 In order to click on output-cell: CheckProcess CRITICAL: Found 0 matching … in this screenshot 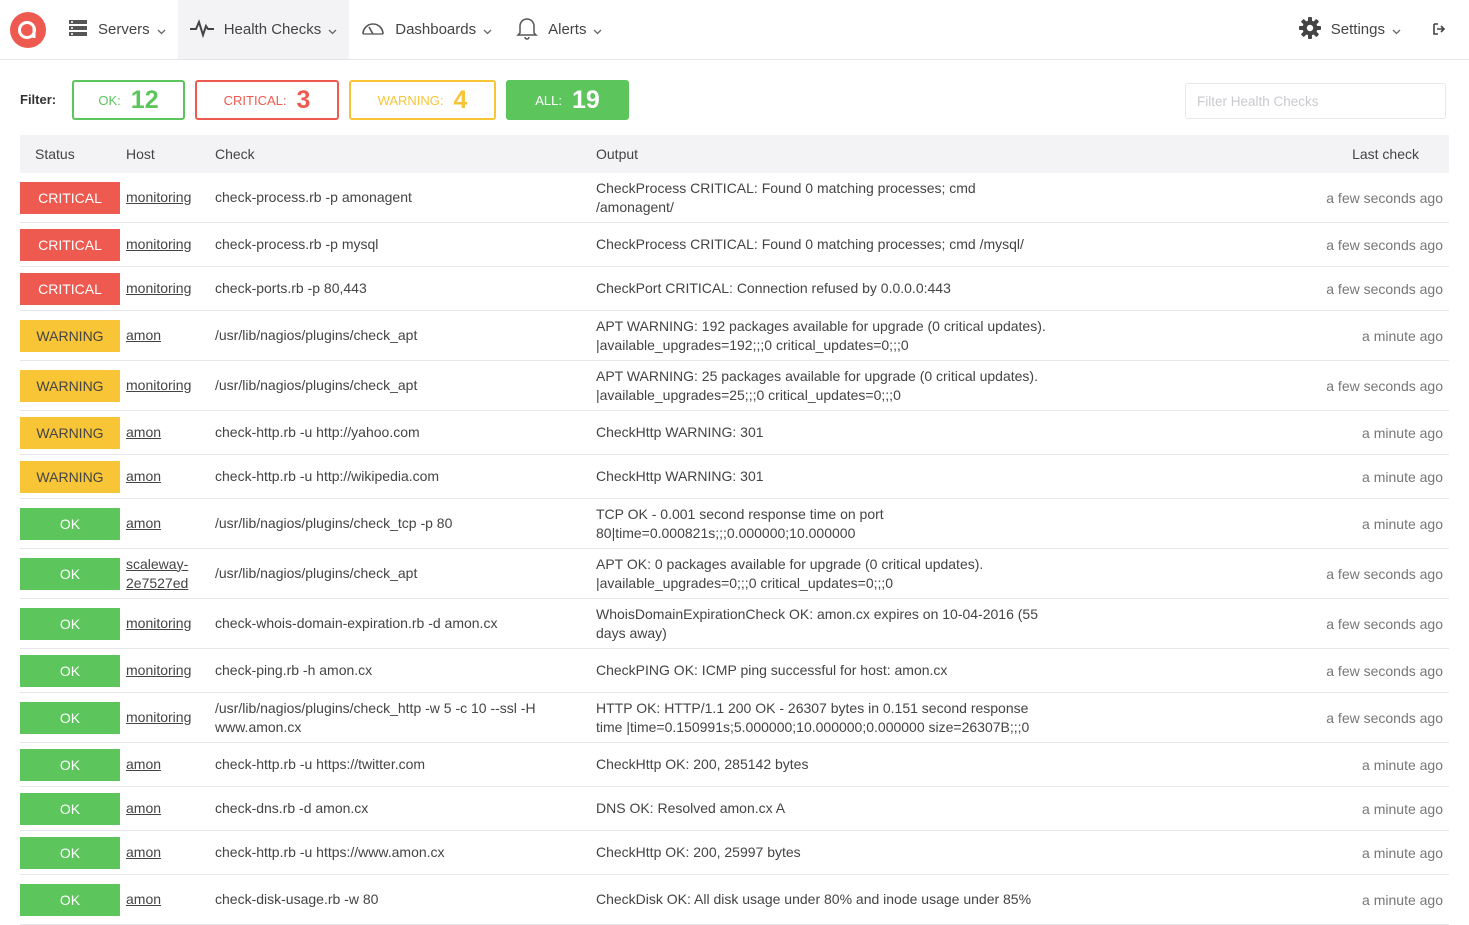, I will do `click(786, 197)`.